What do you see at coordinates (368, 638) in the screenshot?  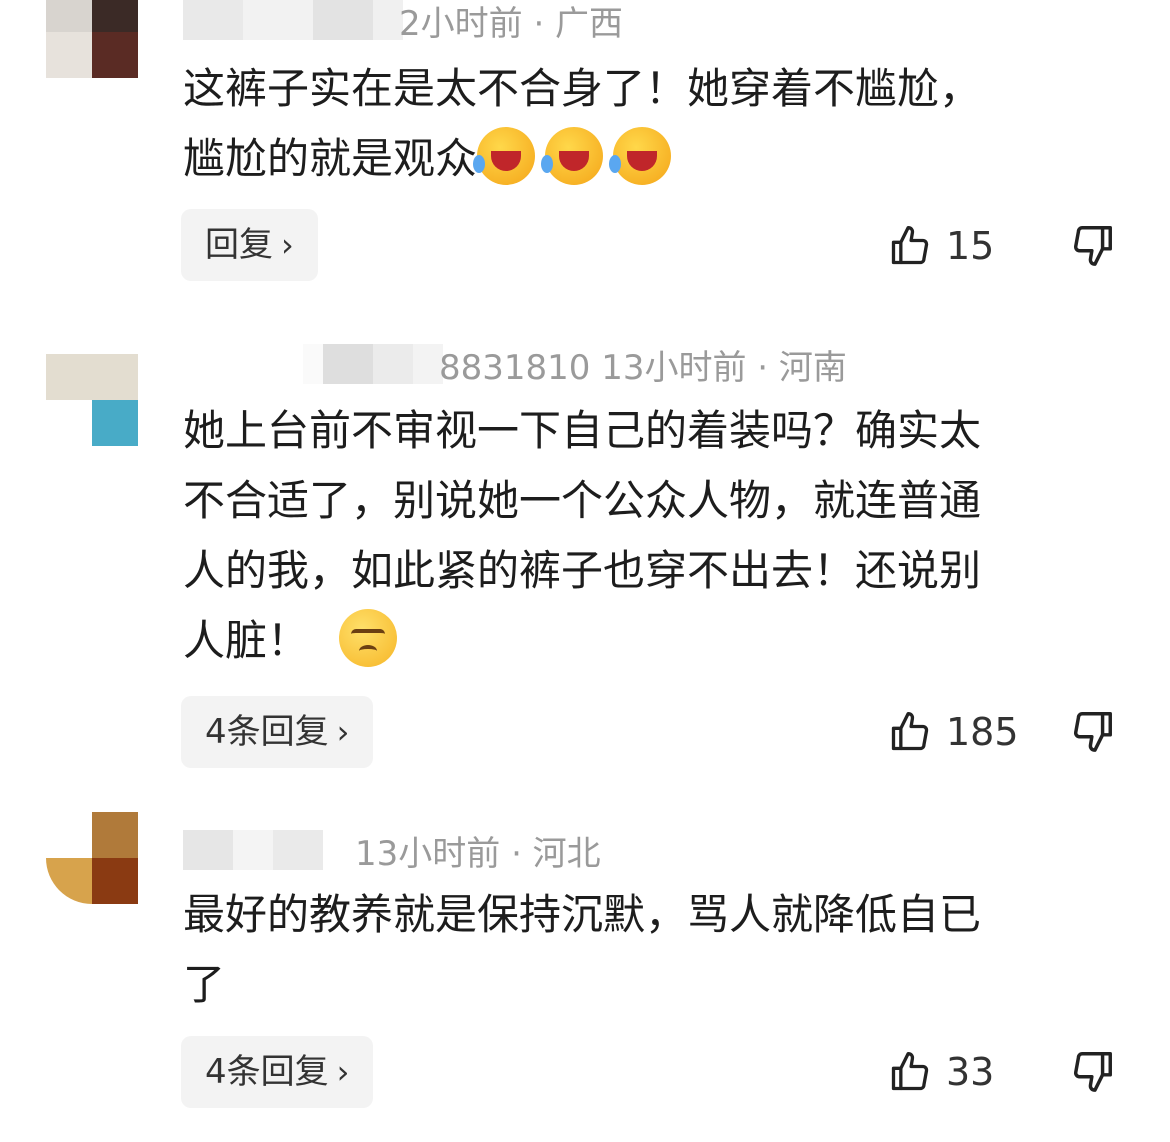 I see `annoyed-emoji-icon` at bounding box center [368, 638].